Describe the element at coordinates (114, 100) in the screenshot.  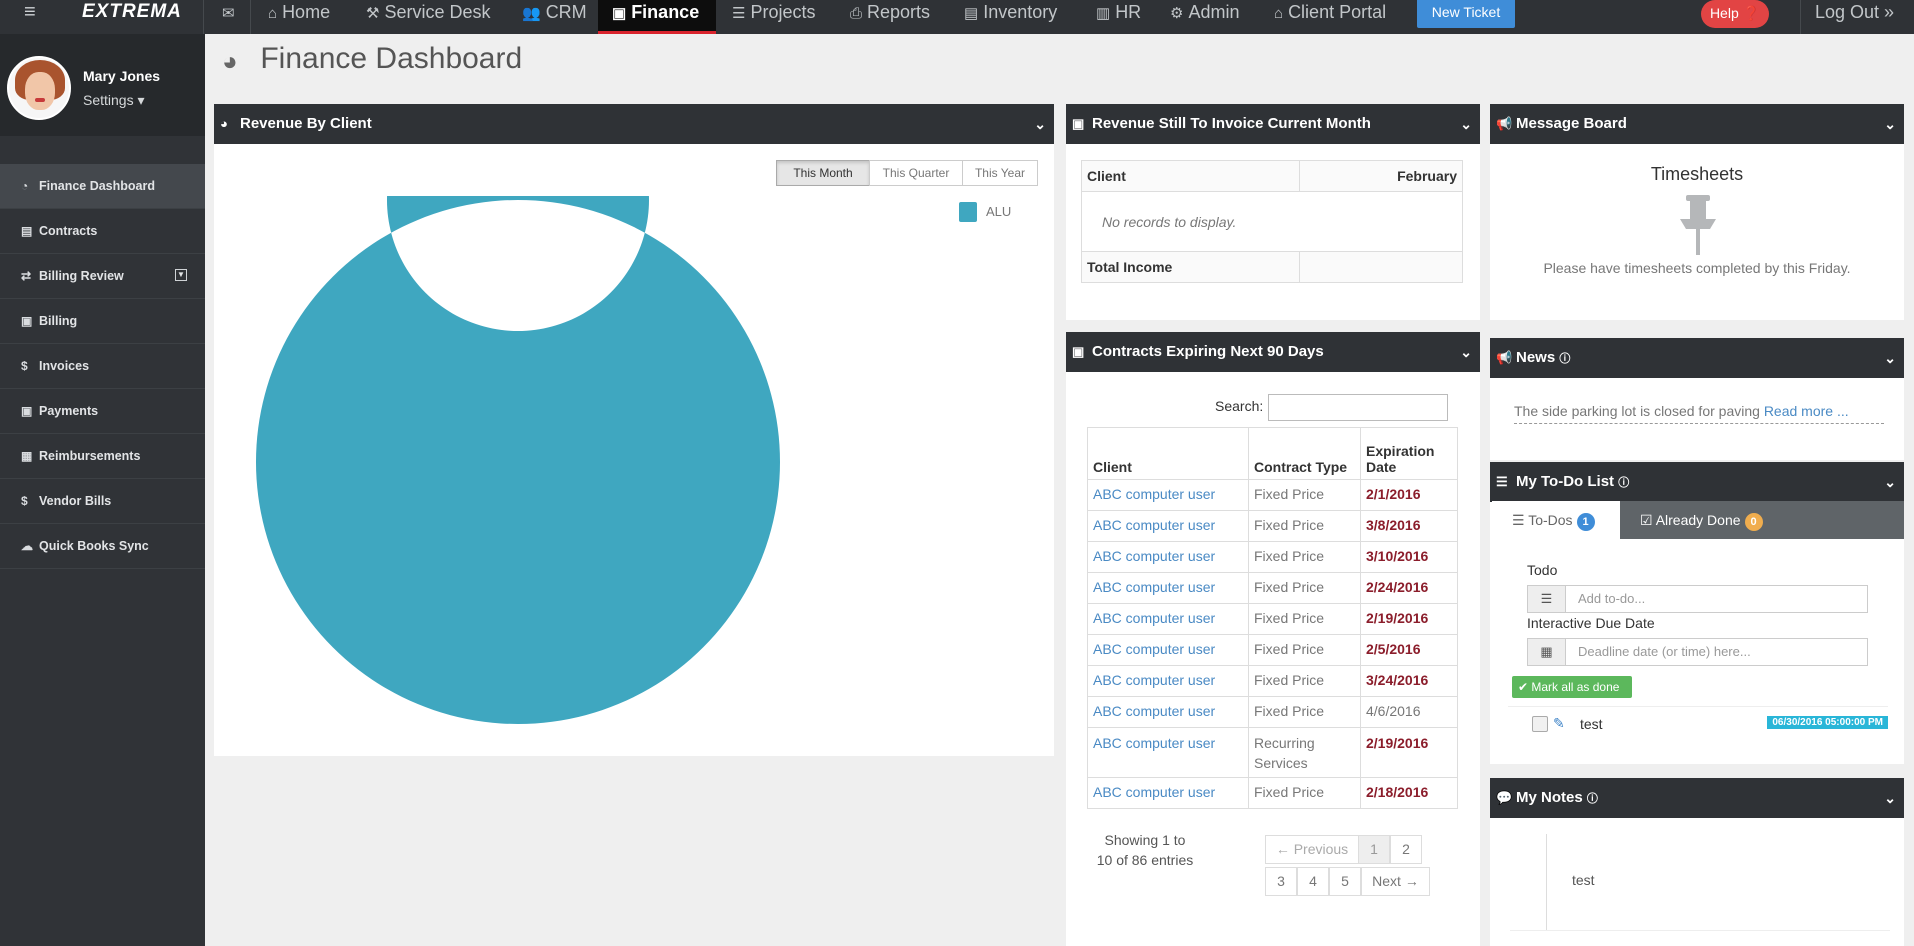
I see `user-settings-dropdown: Settings ▾` at that location.